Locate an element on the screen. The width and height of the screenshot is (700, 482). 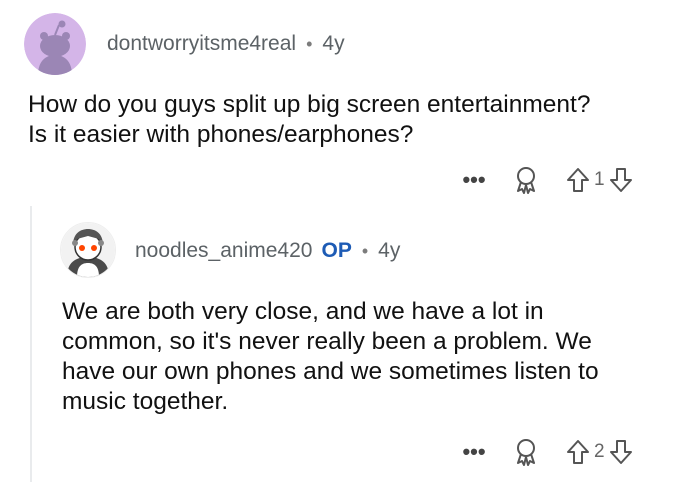
reply-line: music together. is located at coordinates (145, 401).